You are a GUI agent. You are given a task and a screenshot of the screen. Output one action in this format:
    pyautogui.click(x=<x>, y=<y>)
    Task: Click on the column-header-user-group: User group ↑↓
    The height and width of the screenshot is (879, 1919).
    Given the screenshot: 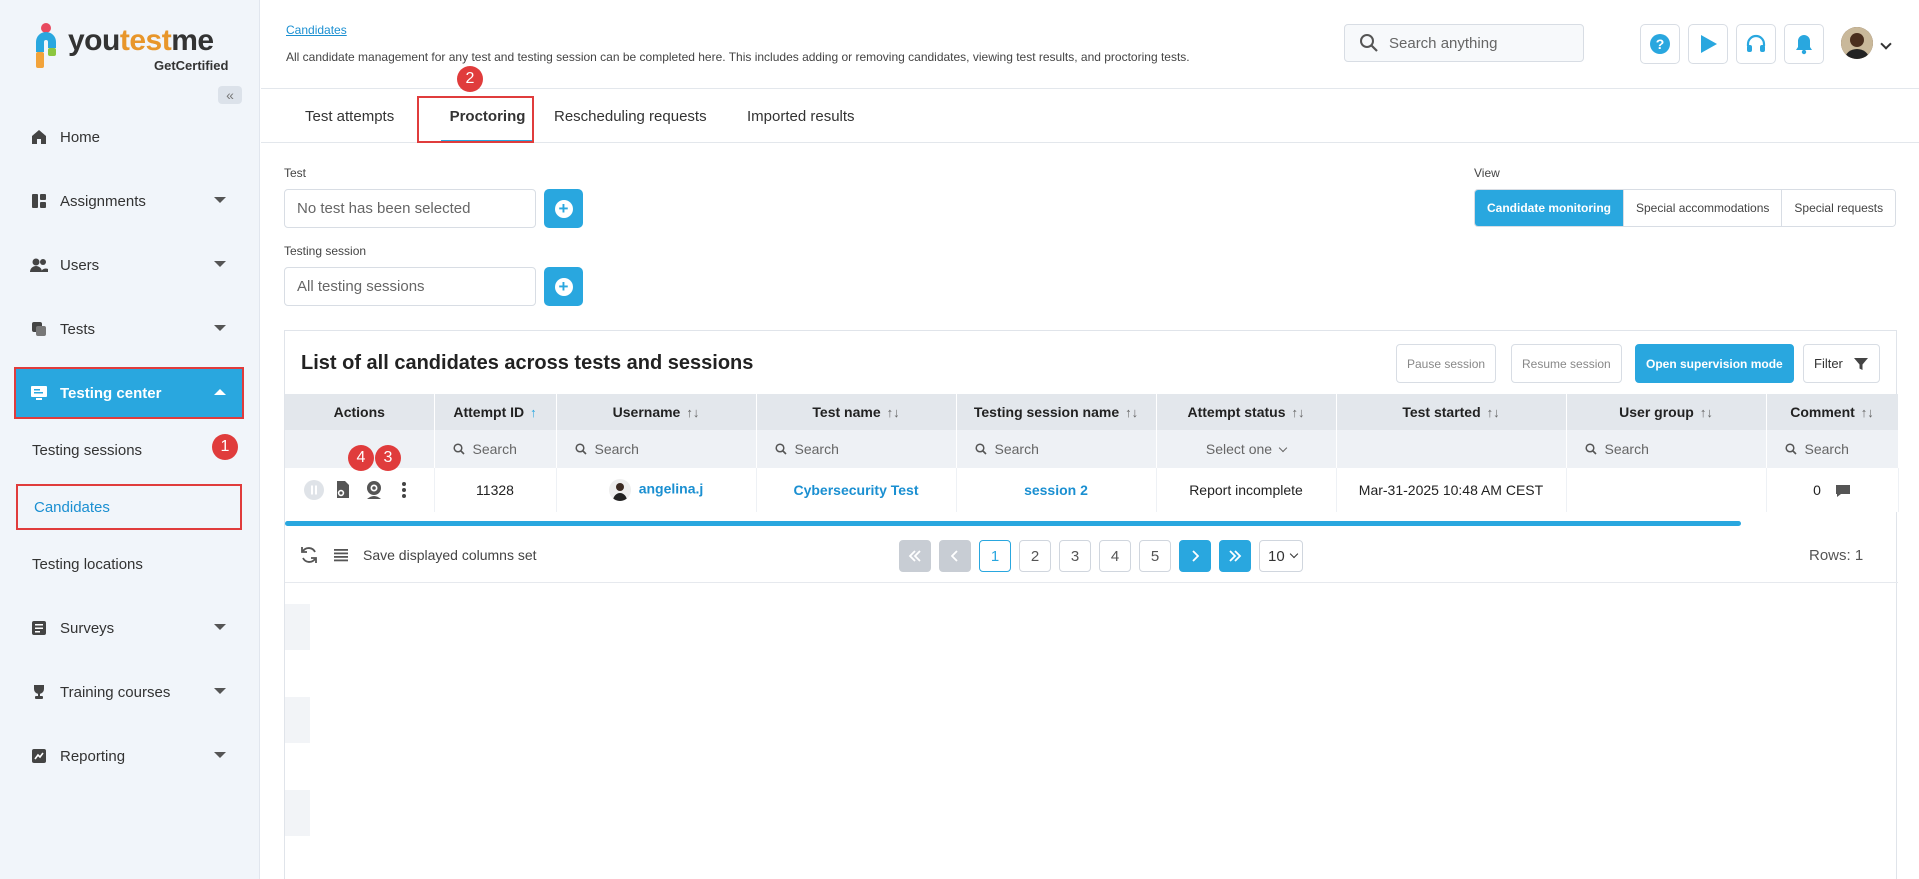 What is the action you would take?
    pyautogui.click(x=1666, y=412)
    